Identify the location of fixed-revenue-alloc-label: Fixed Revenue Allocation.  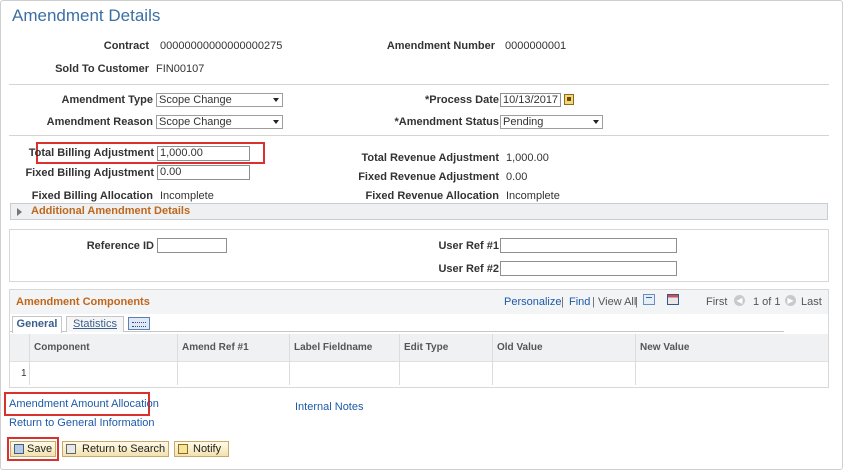
(432, 196).